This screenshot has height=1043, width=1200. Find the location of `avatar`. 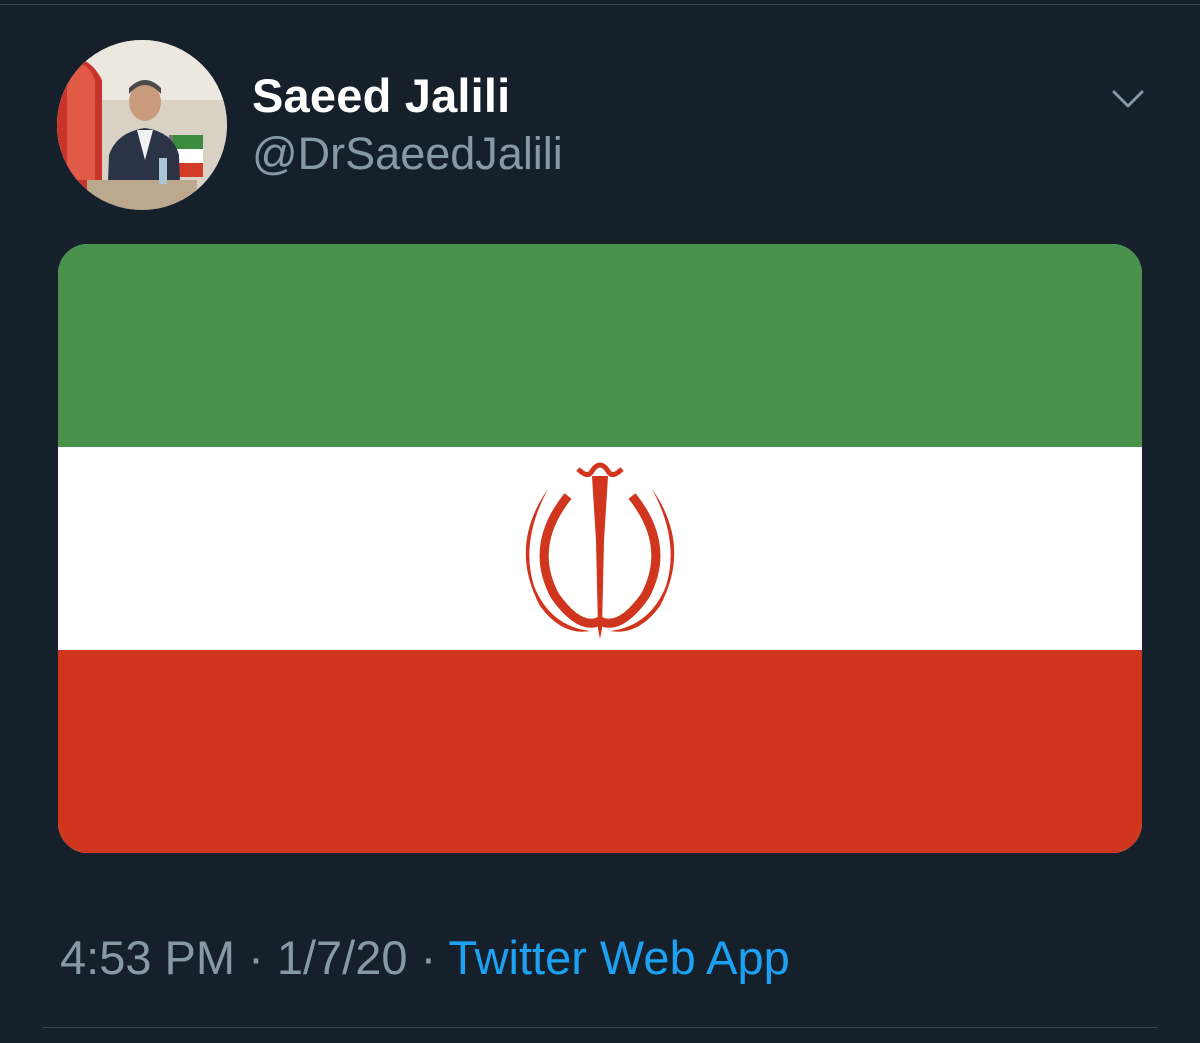

avatar is located at coordinates (142, 125).